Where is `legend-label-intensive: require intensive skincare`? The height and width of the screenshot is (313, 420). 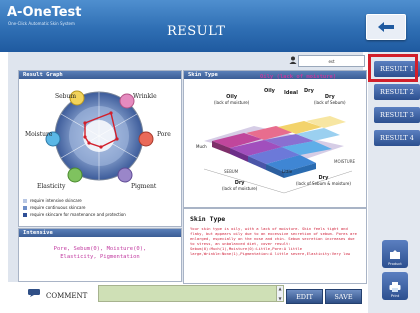 legend-label-intensive: require intensive skincare is located at coordinates (56, 200).